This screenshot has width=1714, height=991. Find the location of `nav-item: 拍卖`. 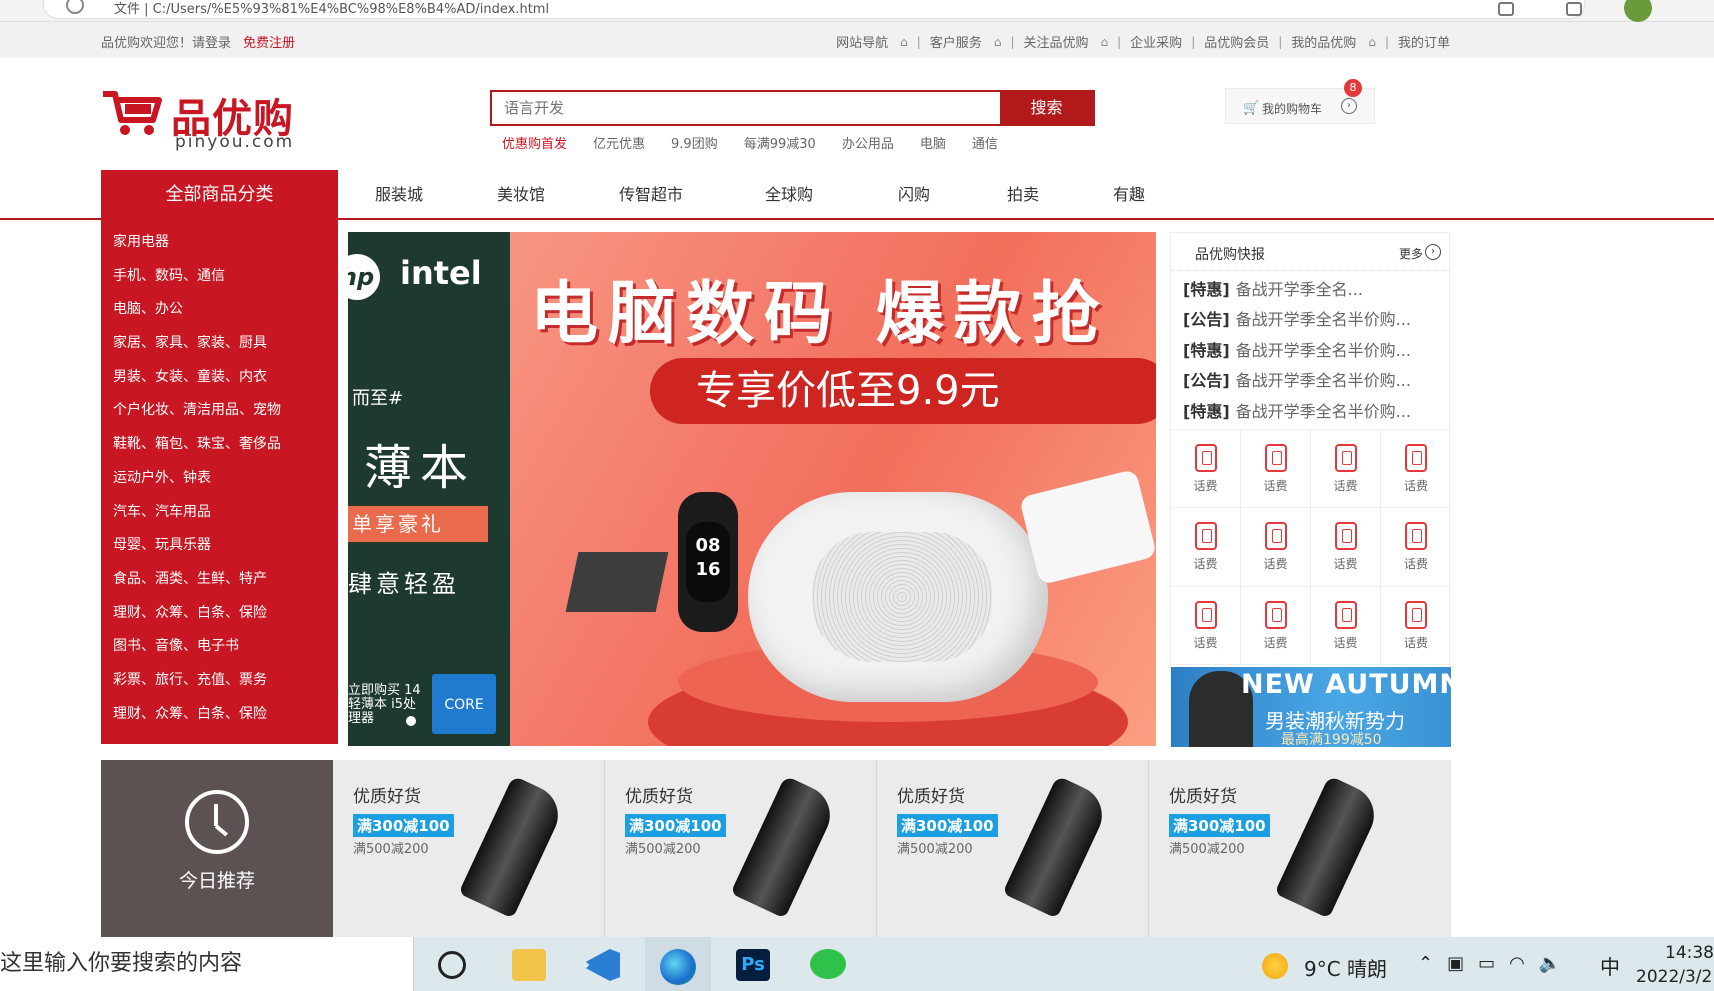

nav-item: 拍卖 is located at coordinates (1023, 195).